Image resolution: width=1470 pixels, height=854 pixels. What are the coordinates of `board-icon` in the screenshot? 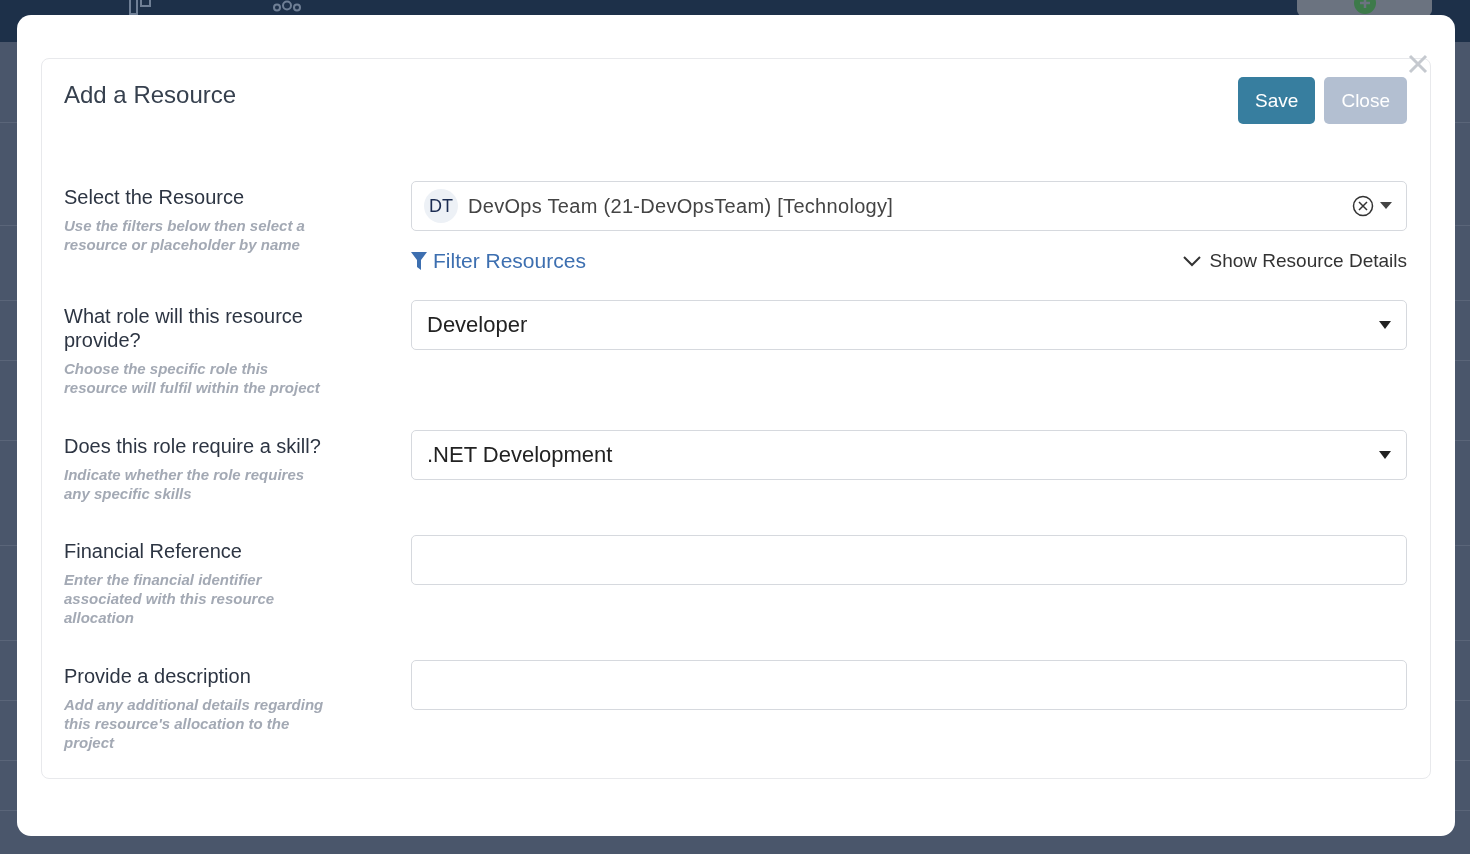 It's located at (140, 8).